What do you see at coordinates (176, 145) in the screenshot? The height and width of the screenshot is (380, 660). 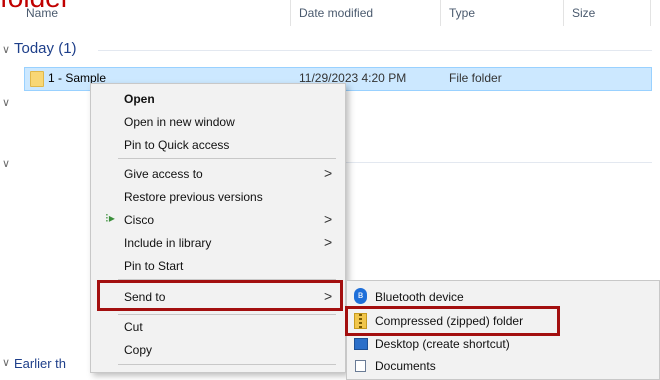 I see `menu-item-pin-quick-access: Pin to Quick access` at bounding box center [176, 145].